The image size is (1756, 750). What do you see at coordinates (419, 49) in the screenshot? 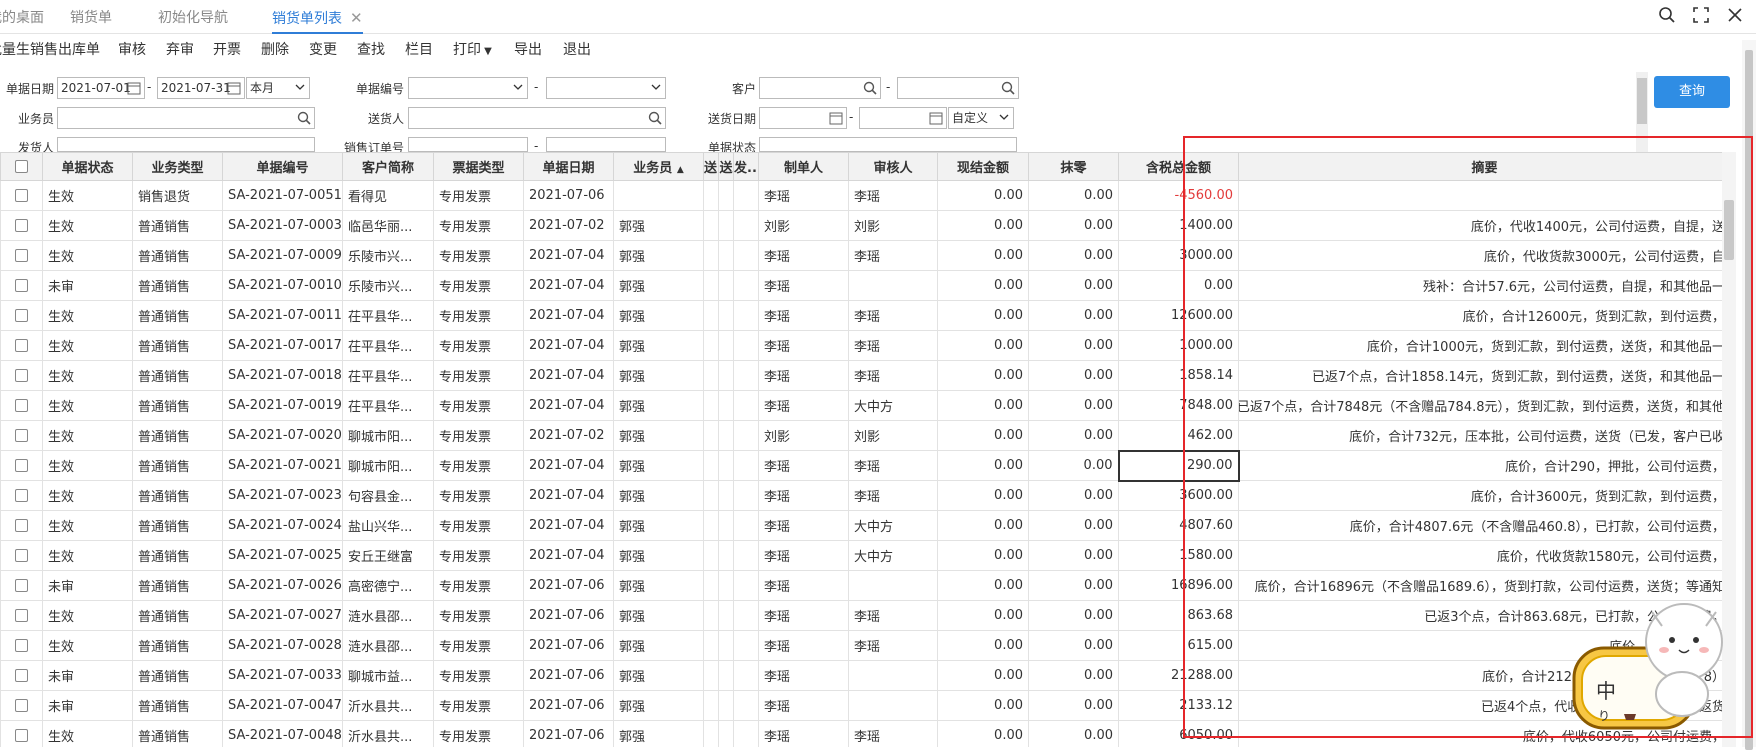
I see `columns-button: 栏目` at bounding box center [419, 49].